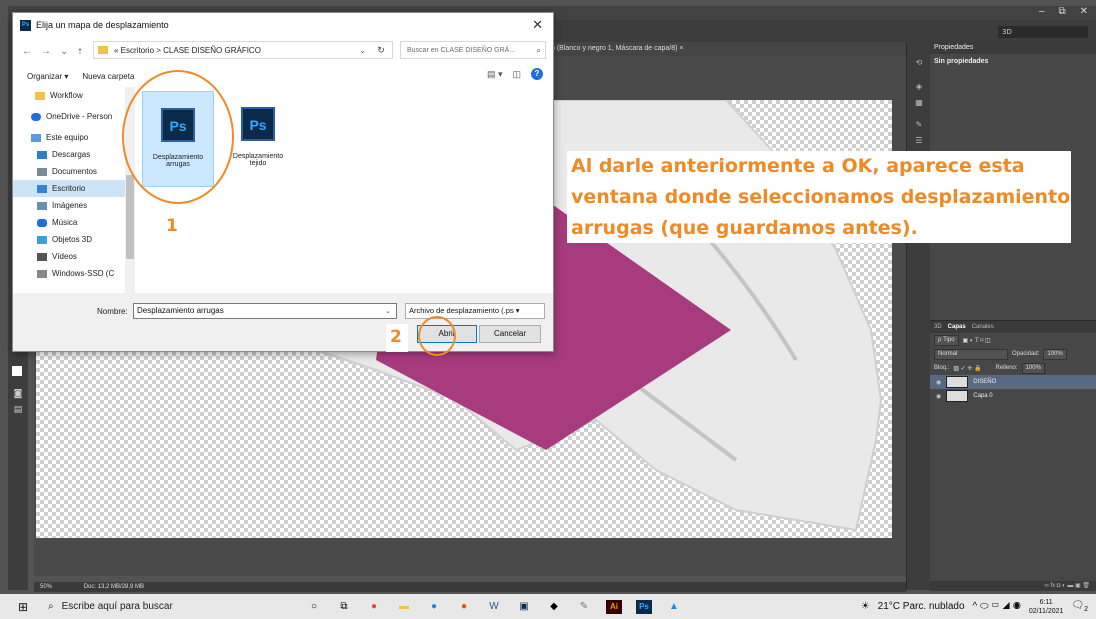 This screenshot has height=619, width=1096. I want to click on windows-start-icon: ⊞, so click(23, 607).